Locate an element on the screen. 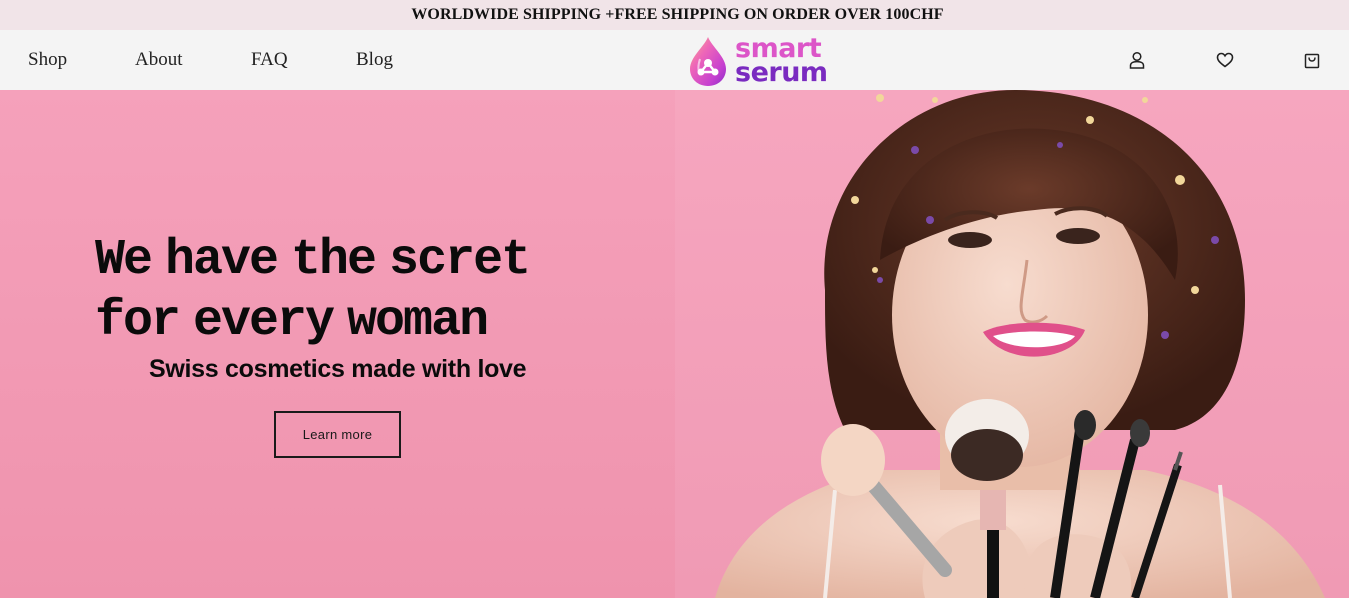  nav-link-about: About is located at coordinates (159, 60).